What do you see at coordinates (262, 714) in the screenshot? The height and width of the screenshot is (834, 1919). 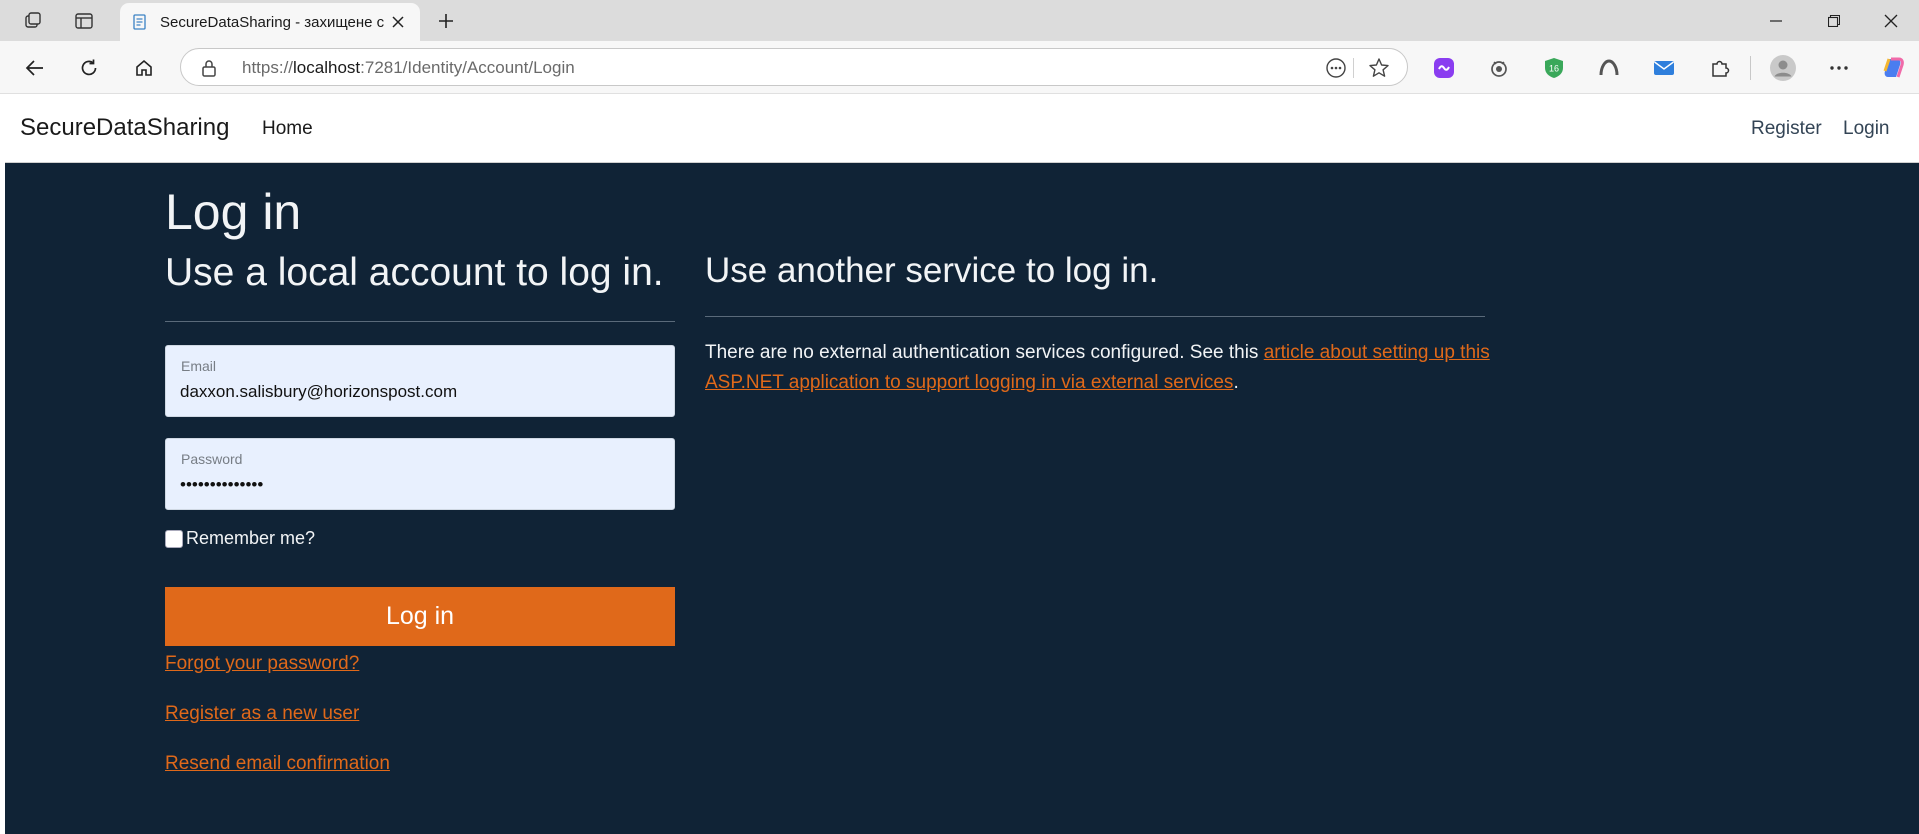 I see `register-new-user-link: Register as a new user` at bounding box center [262, 714].